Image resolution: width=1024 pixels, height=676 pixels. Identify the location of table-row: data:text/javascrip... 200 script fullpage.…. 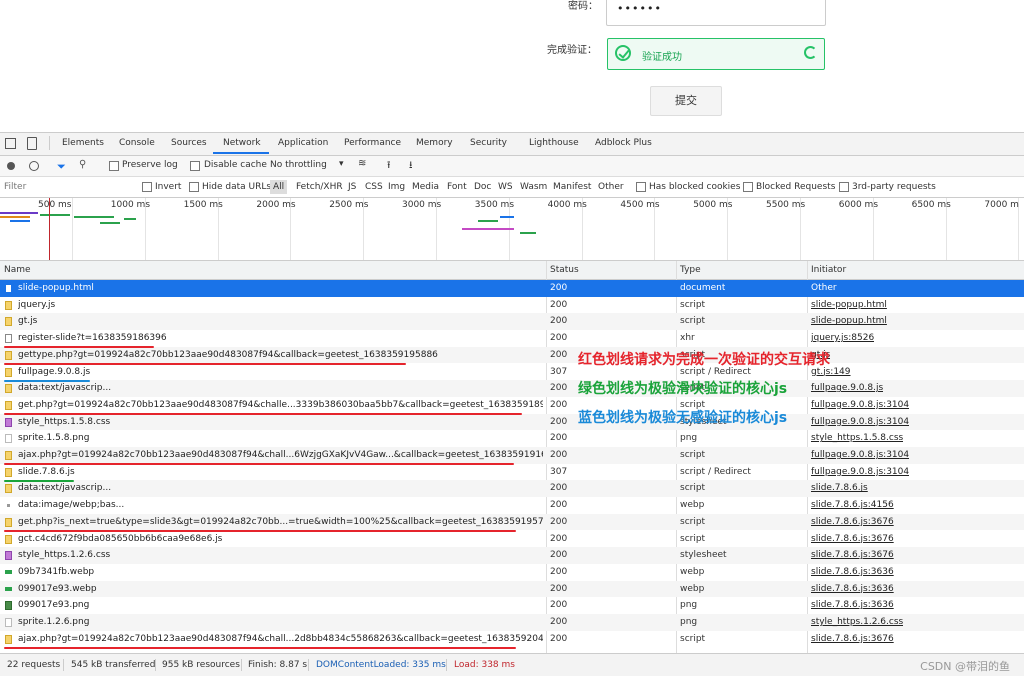
(512, 388).